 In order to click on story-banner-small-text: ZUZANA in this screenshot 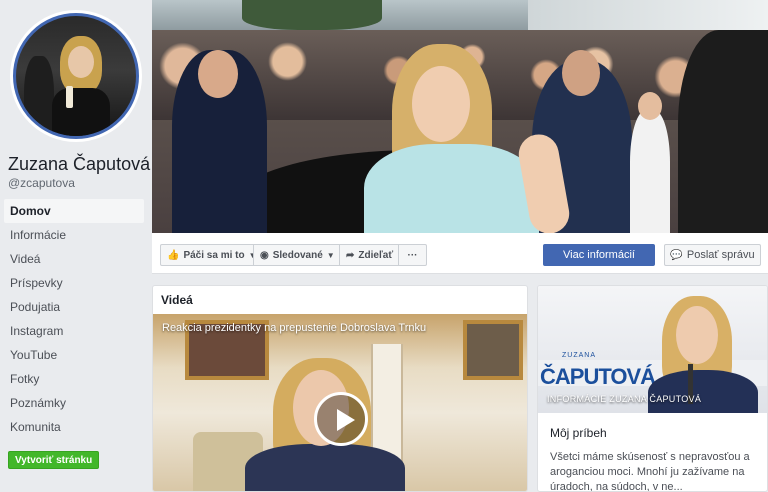, I will do `click(579, 355)`.